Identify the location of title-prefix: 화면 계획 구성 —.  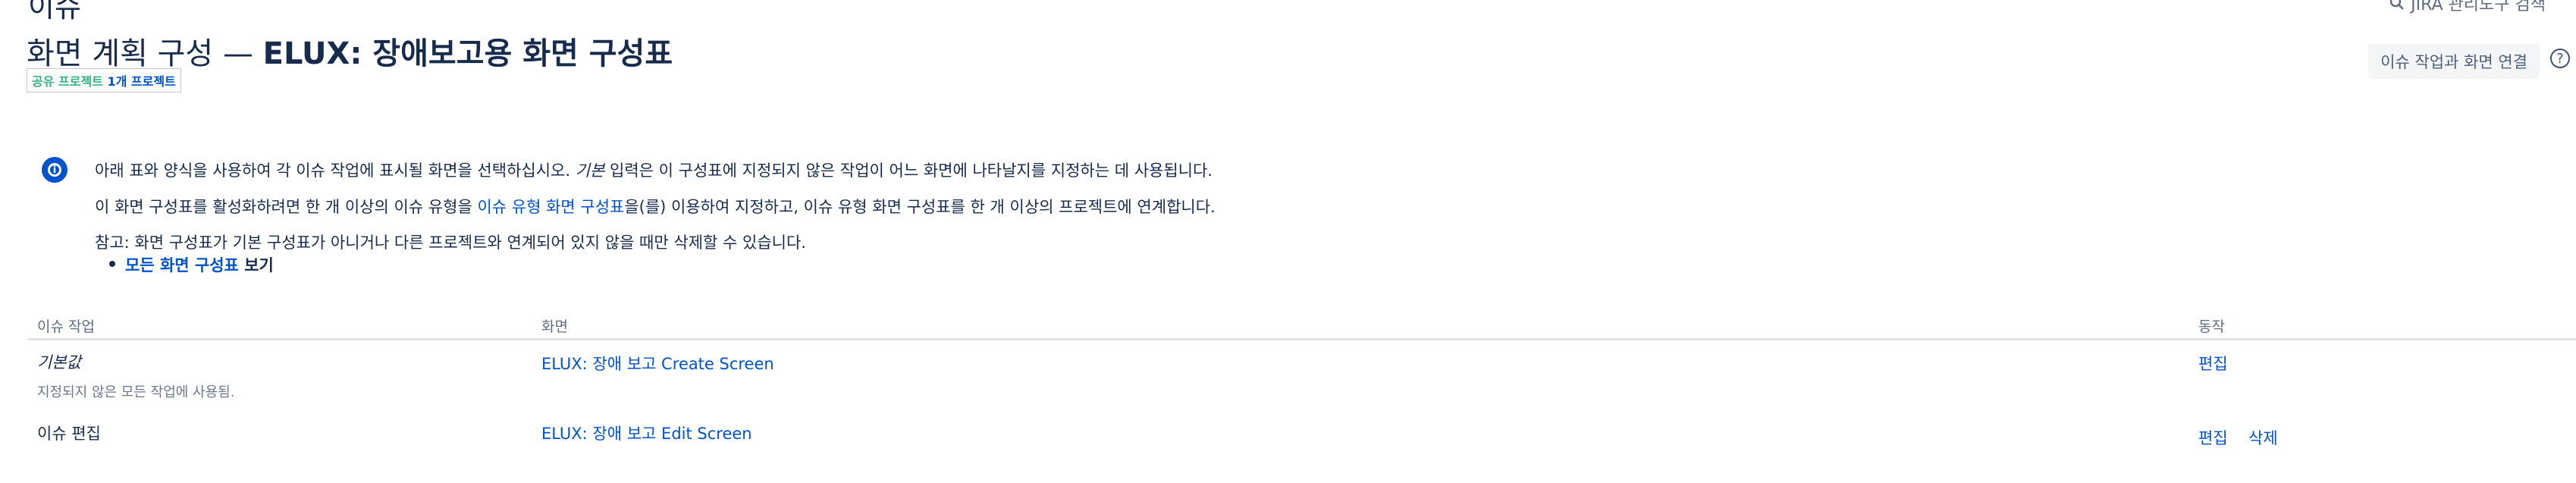
(145, 54).